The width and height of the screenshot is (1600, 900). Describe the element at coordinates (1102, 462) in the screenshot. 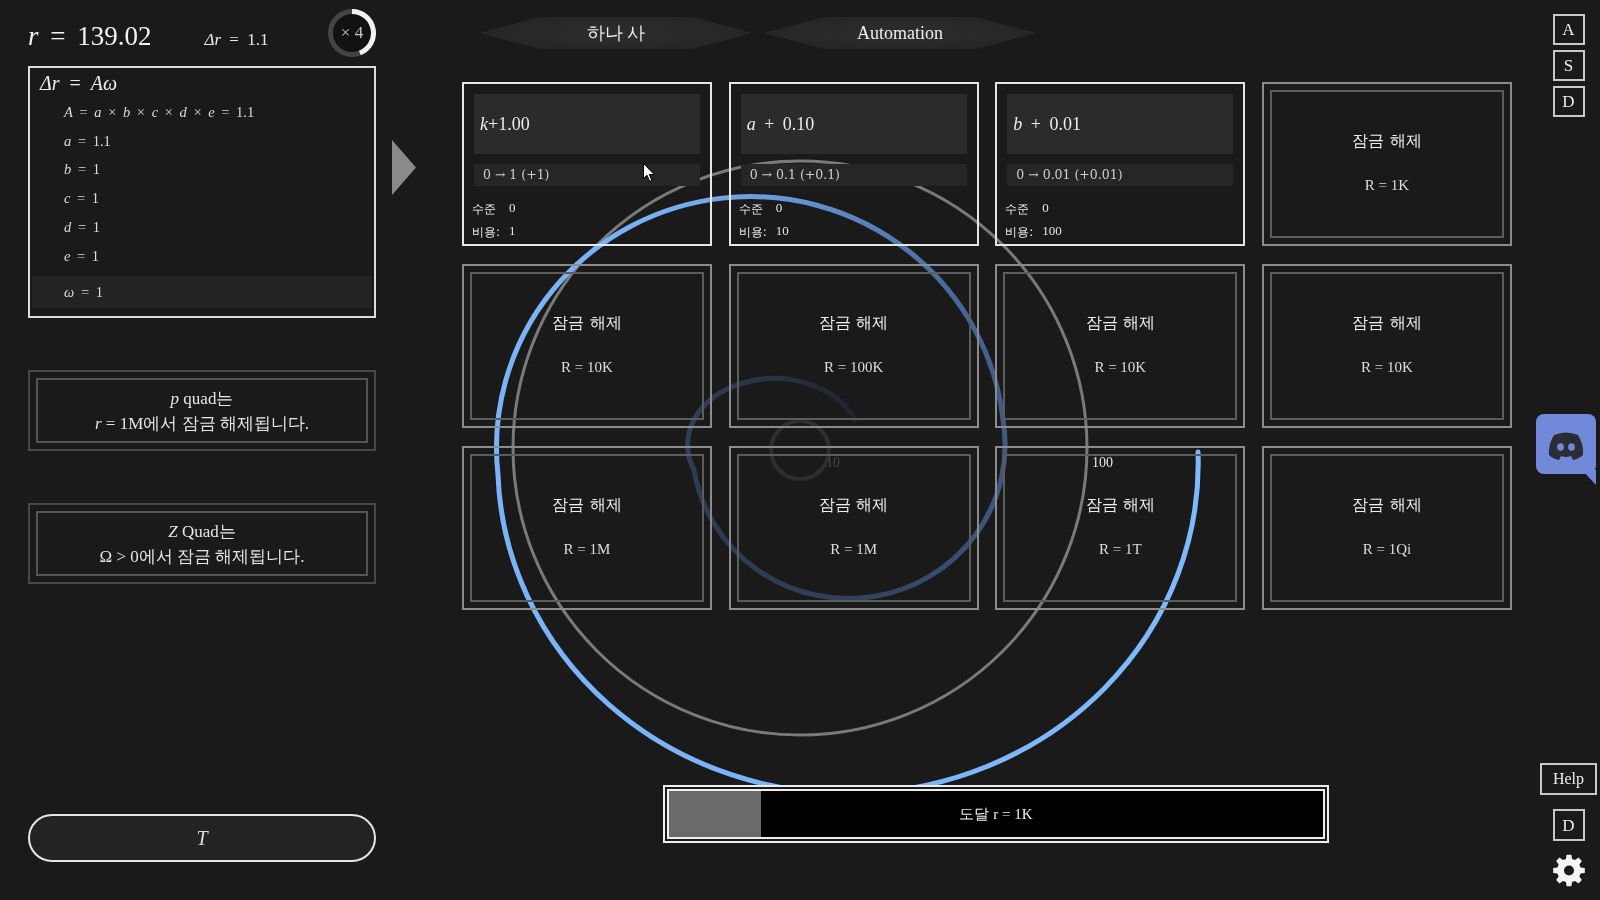

I see `spiral-label: 100` at that location.